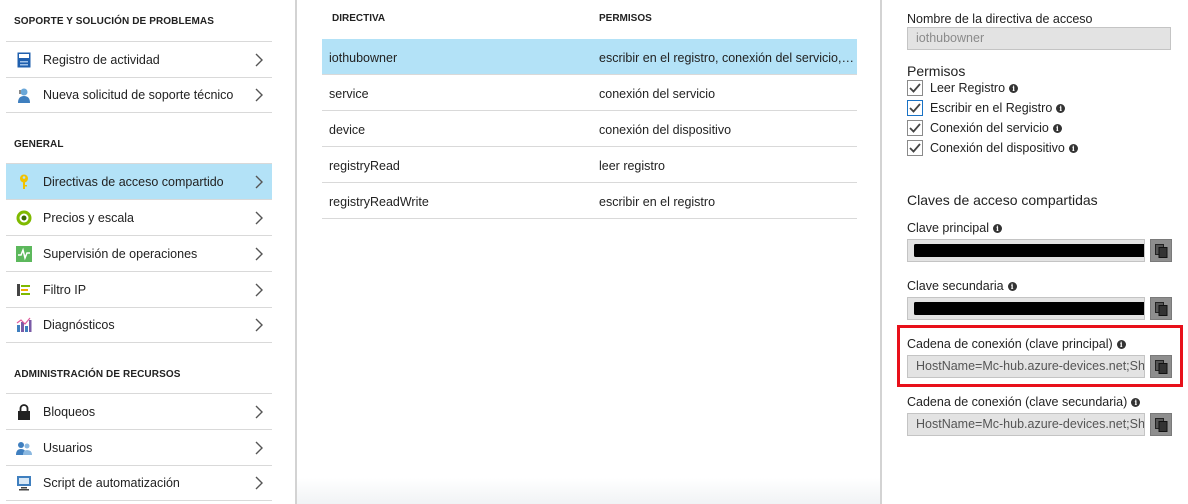 Image resolution: width=1188 pixels, height=504 pixels. What do you see at coordinates (989, 128) in the screenshot?
I see `permission-label: Conexión del servicio` at bounding box center [989, 128].